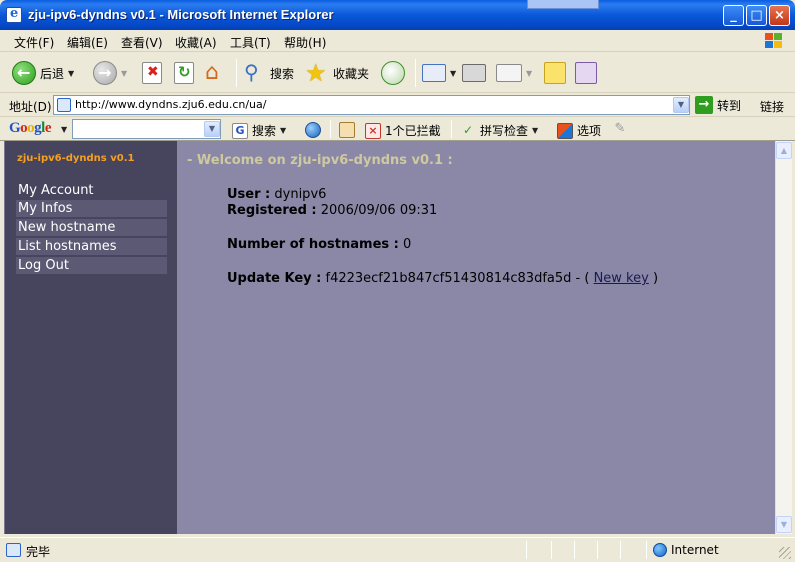  What do you see at coordinates (407, 244) in the screenshot?
I see `hostnames-value: 0` at bounding box center [407, 244].